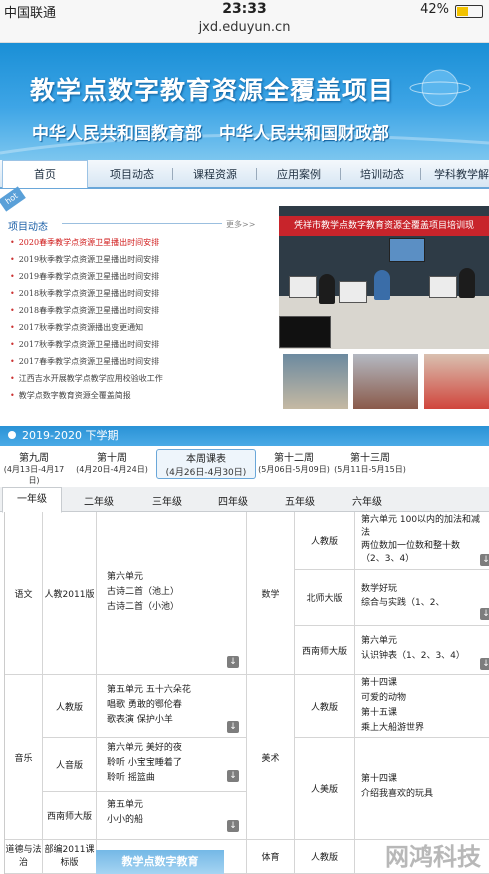  I want to click on content-cell: 第六单元 古诗二首（池上） 古诗二首（小池） ↓, so click(172, 593).